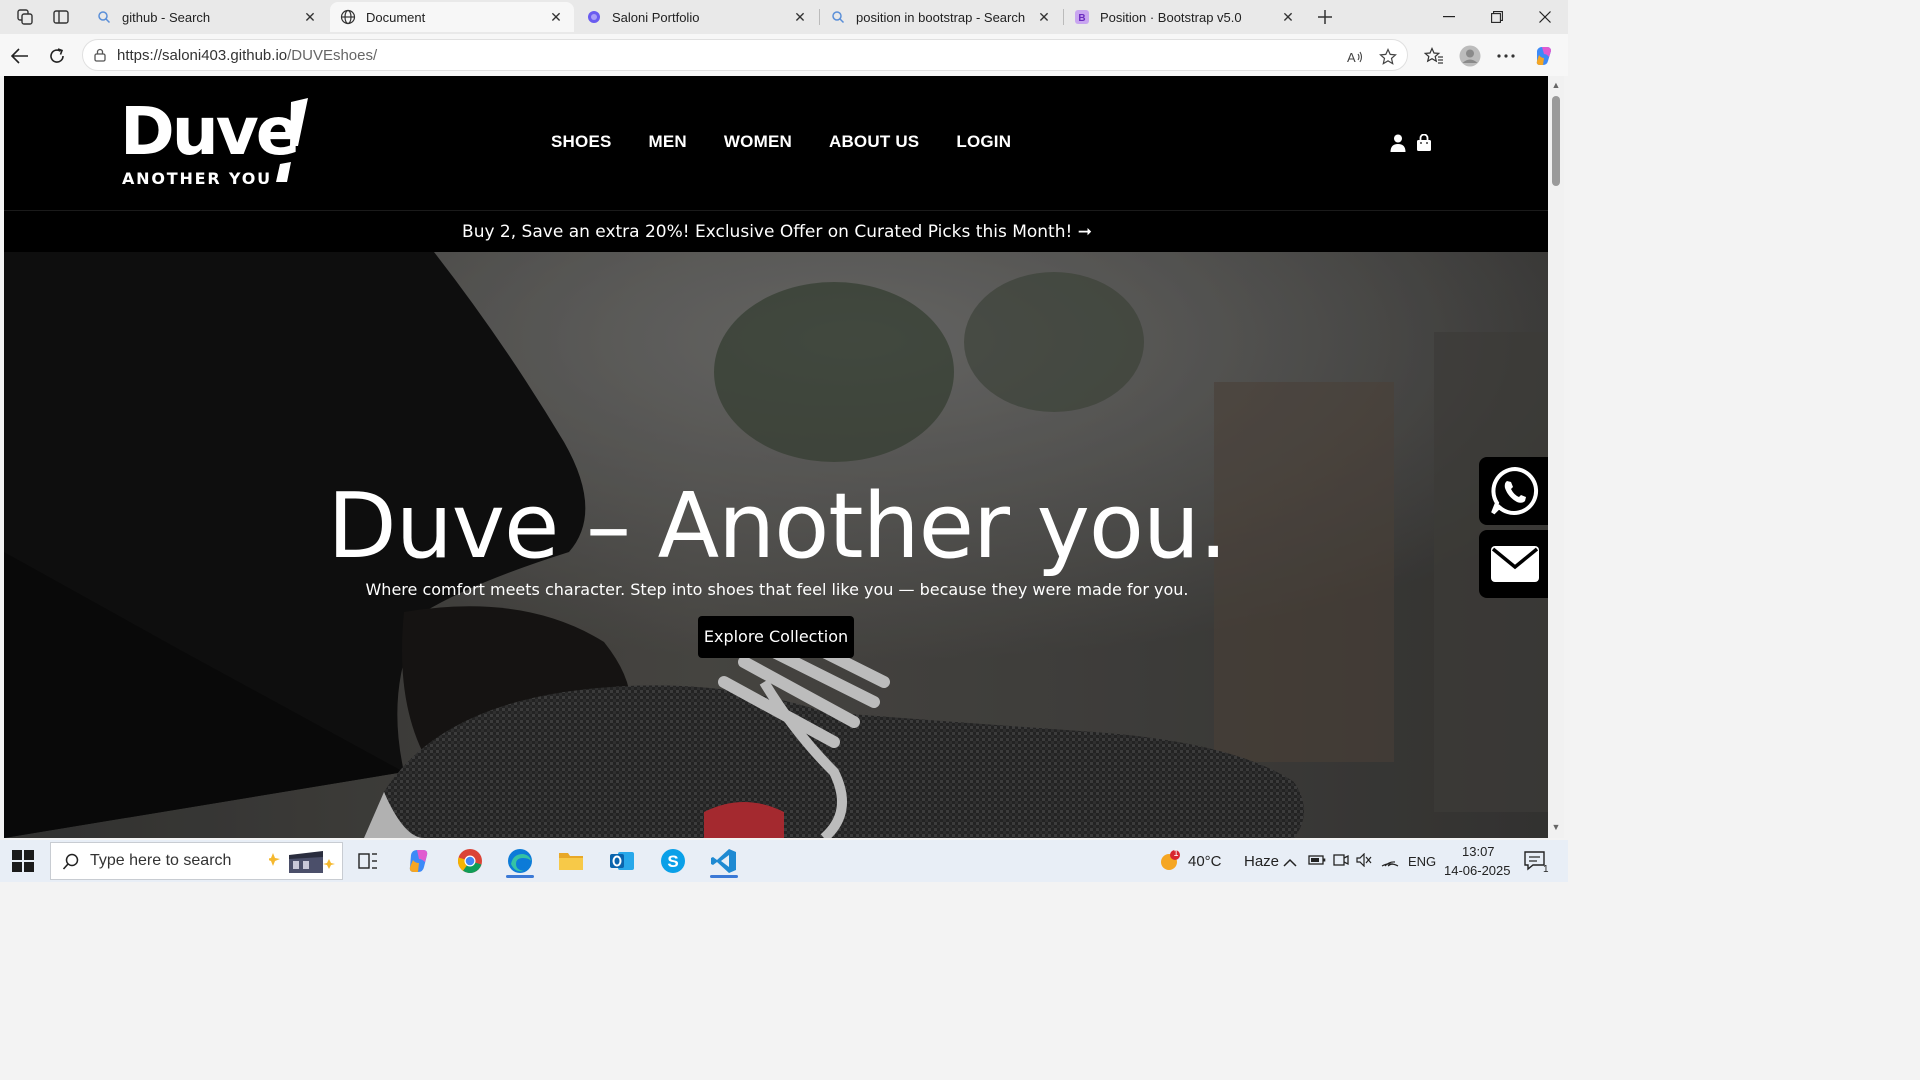 This screenshot has height=1080, width=1920. Describe the element at coordinates (25, 17) in the screenshot. I see `workspaces-icon` at that location.